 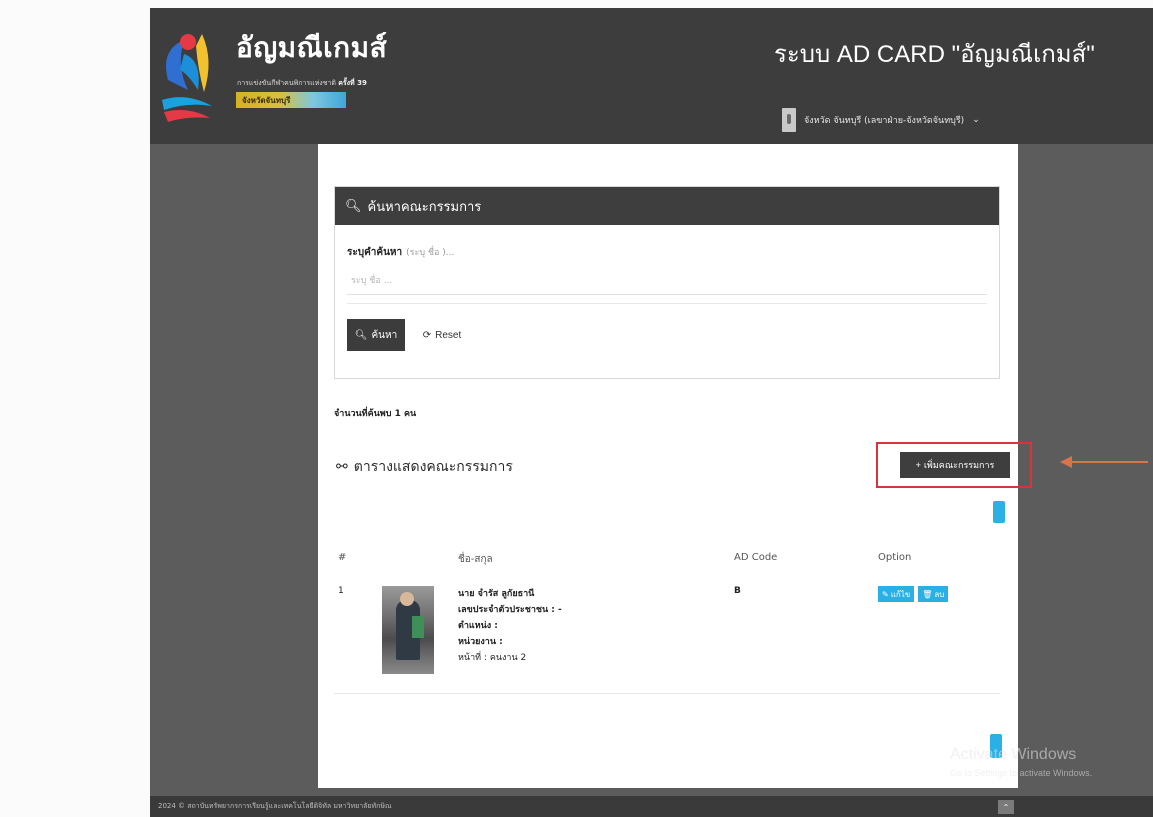 I want to click on logo-title: อัญมณีเกมส์, so click(x=312, y=47).